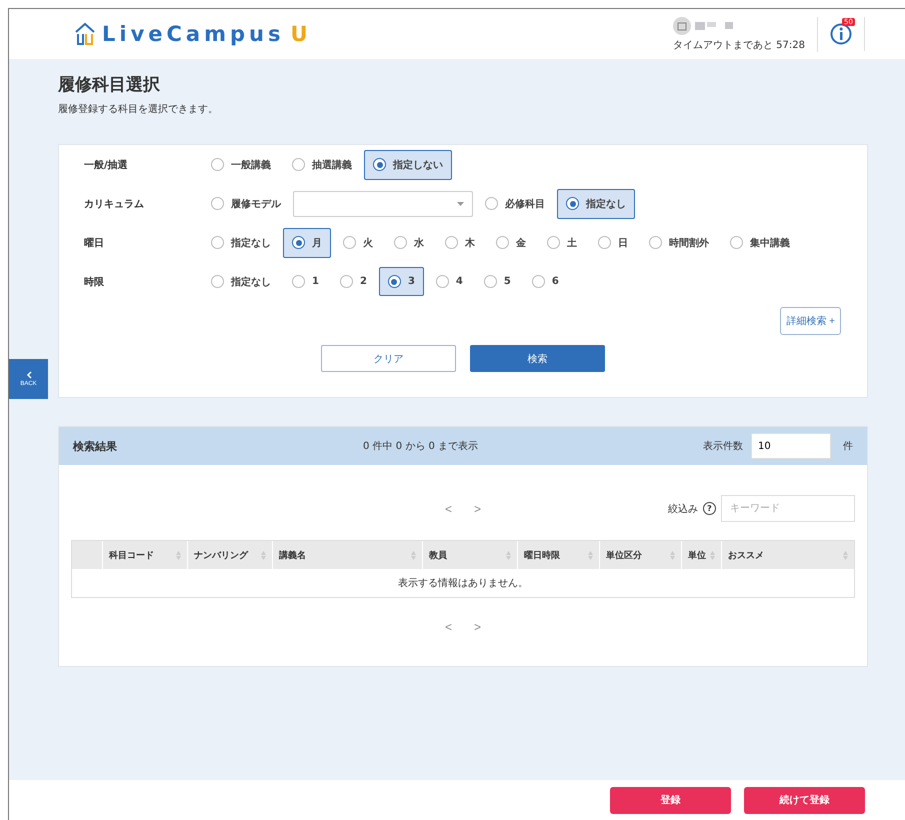 This screenshot has height=820, width=905. Describe the element at coordinates (788, 508) in the screenshot. I see `keyword-field: キーワード` at that location.